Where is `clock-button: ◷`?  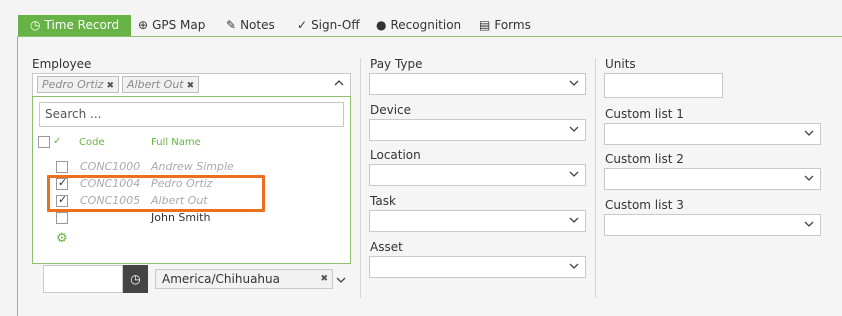 clock-button: ◷ is located at coordinates (135, 279).